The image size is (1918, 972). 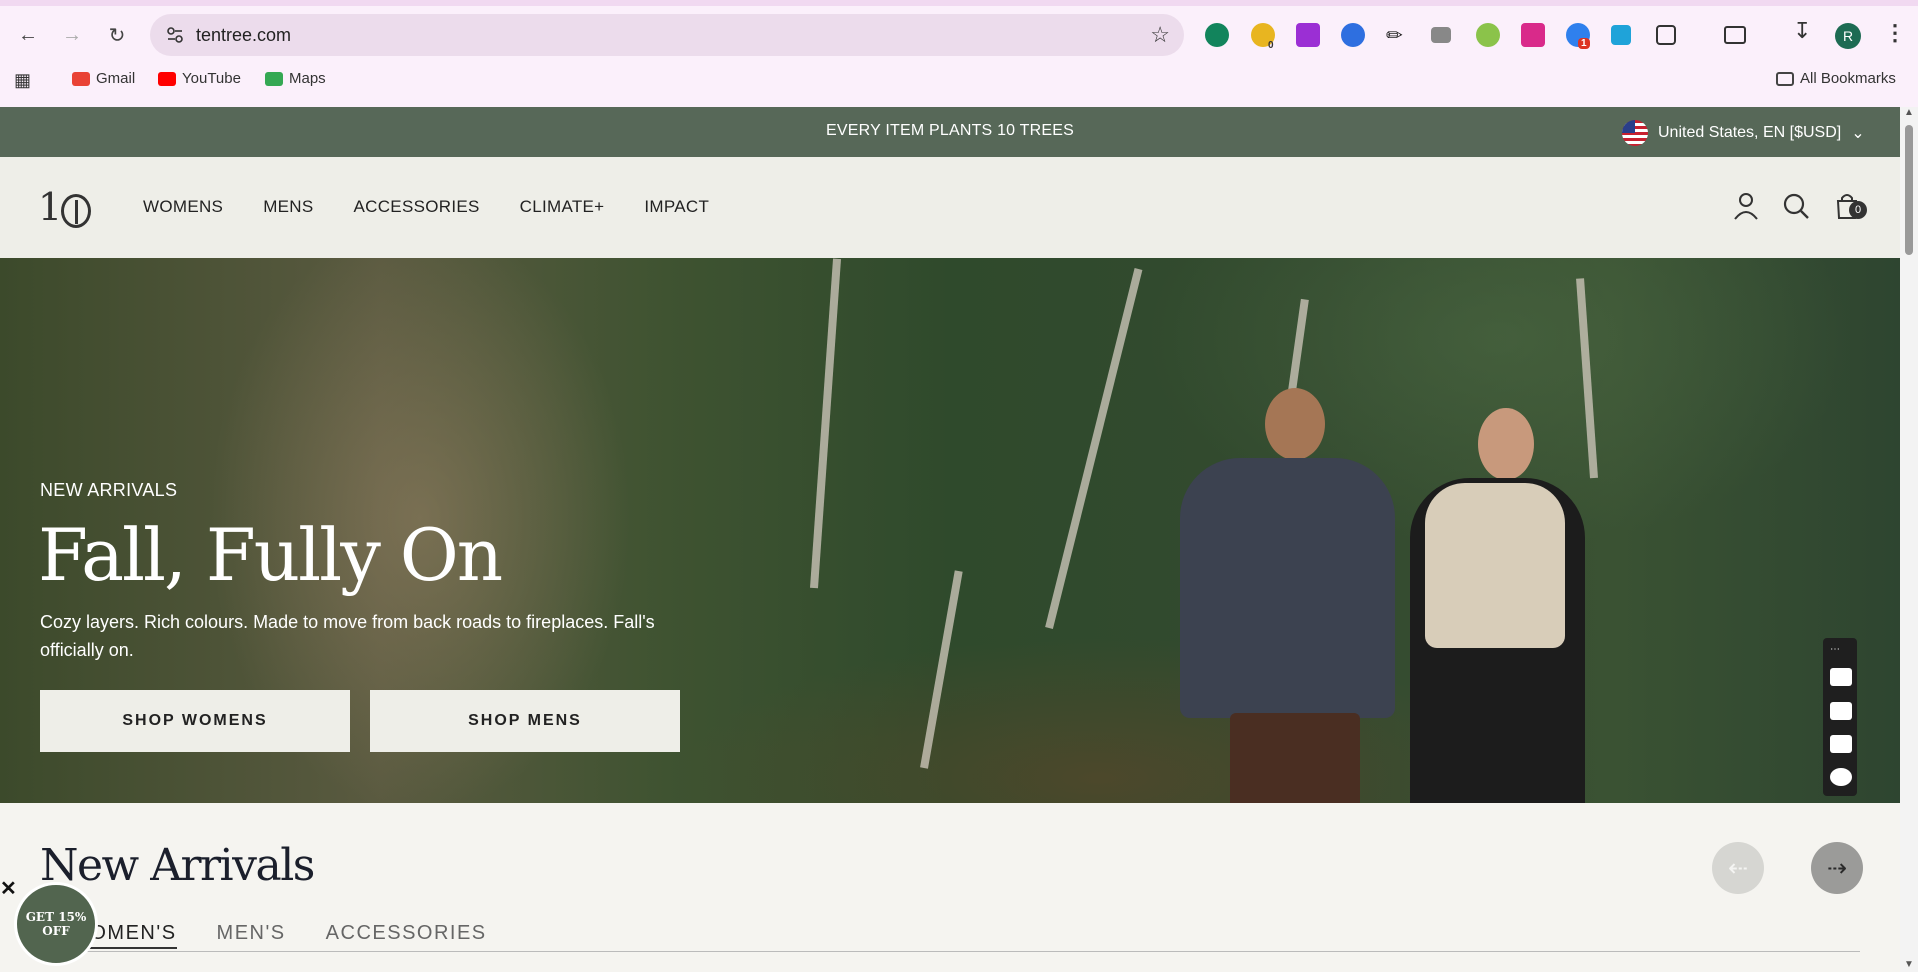 What do you see at coordinates (1635, 133) in the screenshot?
I see `us-flag-icon` at bounding box center [1635, 133].